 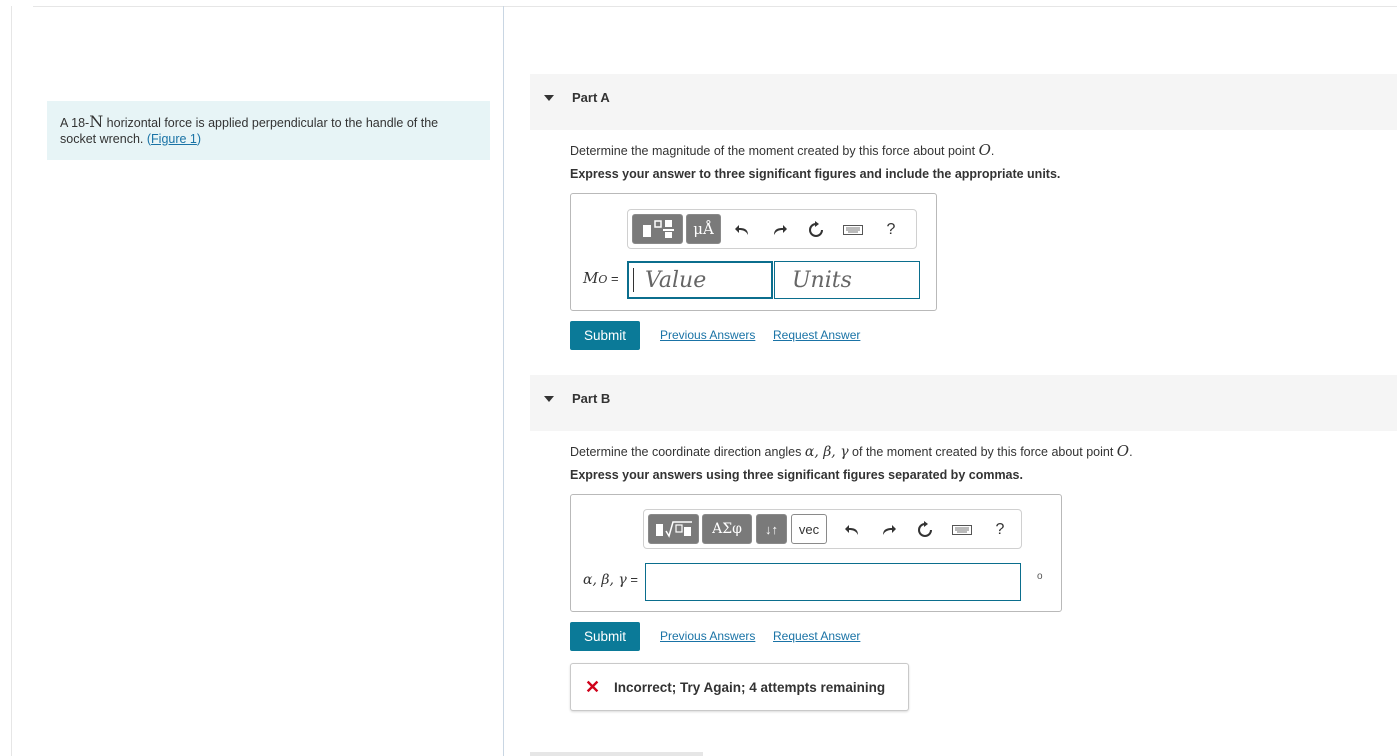 I want to click on part-b-request-answer-link: Request Answer, so click(x=816, y=636).